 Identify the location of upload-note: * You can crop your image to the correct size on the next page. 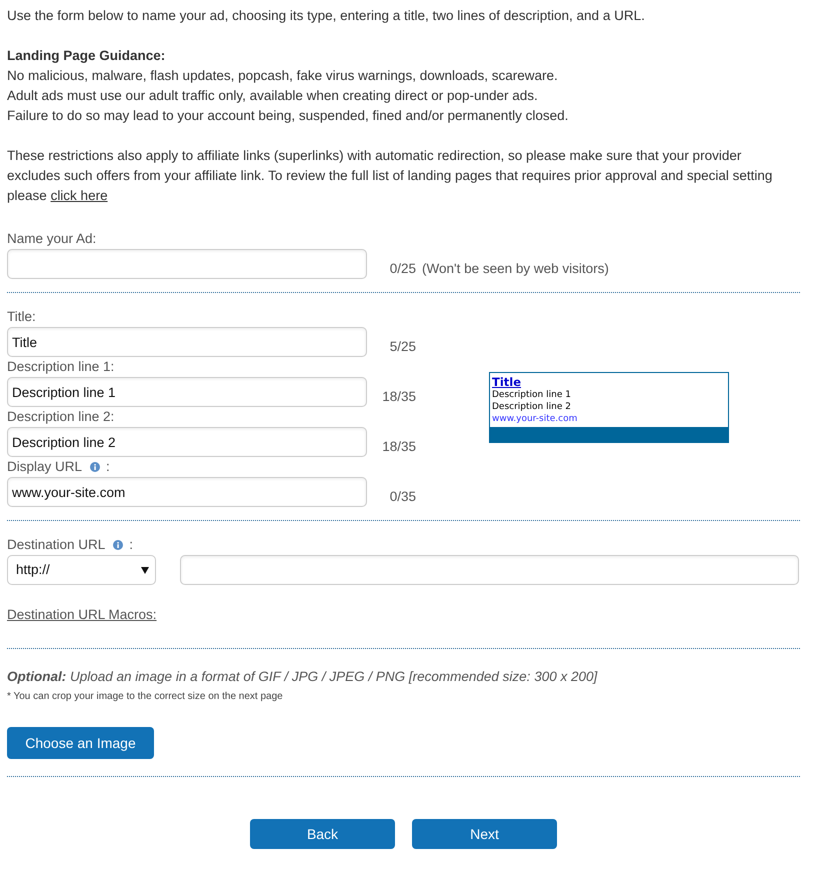
(145, 697).